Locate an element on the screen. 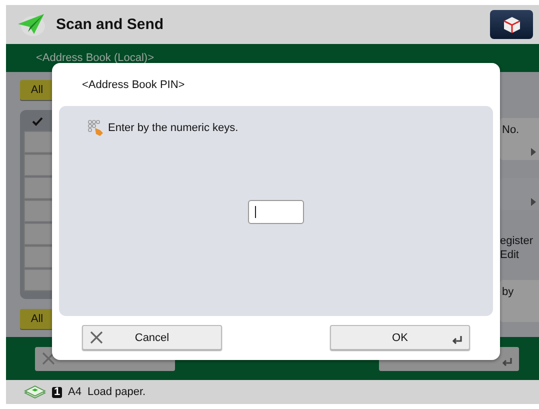  paper-size: A4 is located at coordinates (75, 392).